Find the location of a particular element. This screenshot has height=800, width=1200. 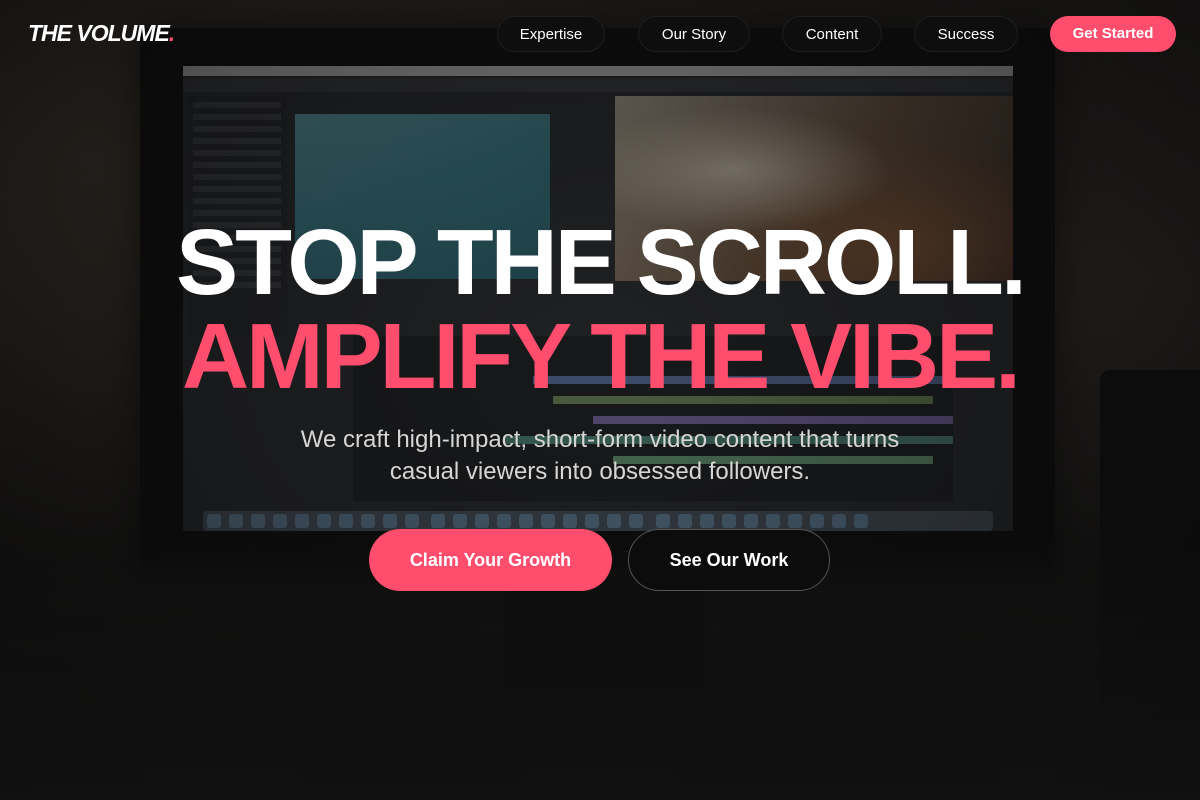

nav-link-expertise: Expertise is located at coordinates (551, 34).